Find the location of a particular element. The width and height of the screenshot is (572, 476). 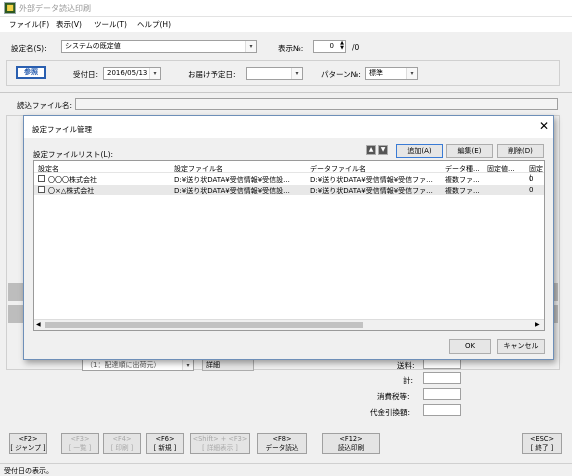

fkey-esc-exit: <ESC>[ 終了 ] is located at coordinates (542, 443).